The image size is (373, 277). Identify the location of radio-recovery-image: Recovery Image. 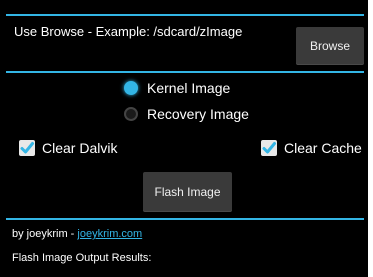
(186, 114).